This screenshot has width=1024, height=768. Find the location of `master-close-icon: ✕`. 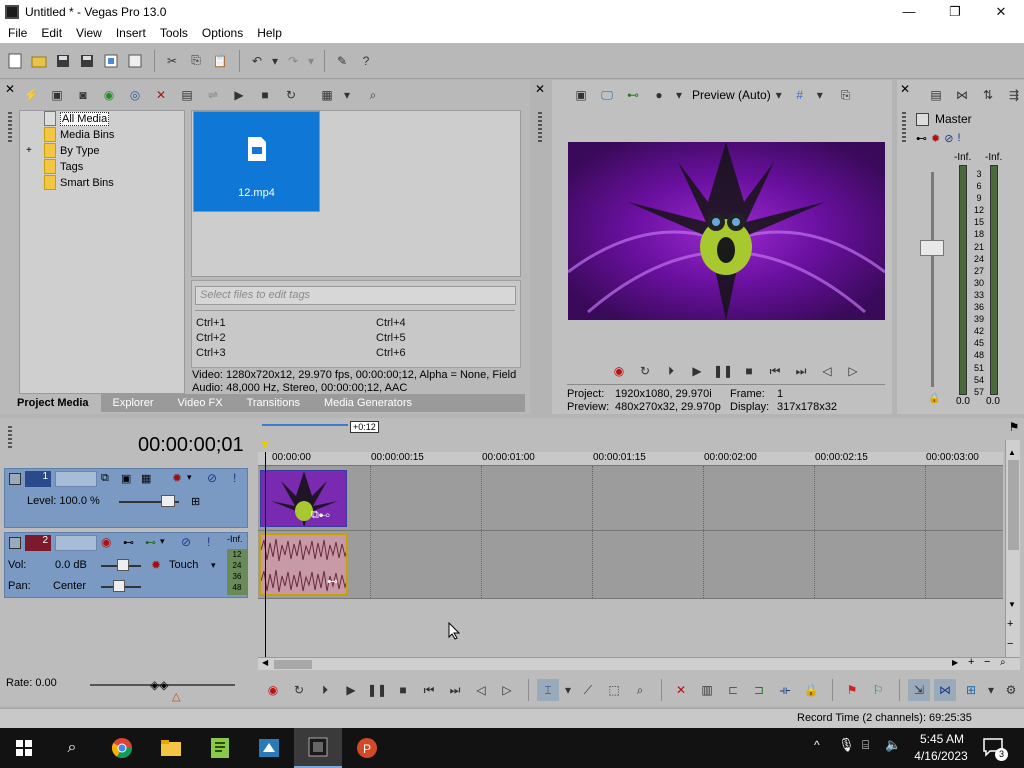

master-close-icon: ✕ is located at coordinates (905, 89).